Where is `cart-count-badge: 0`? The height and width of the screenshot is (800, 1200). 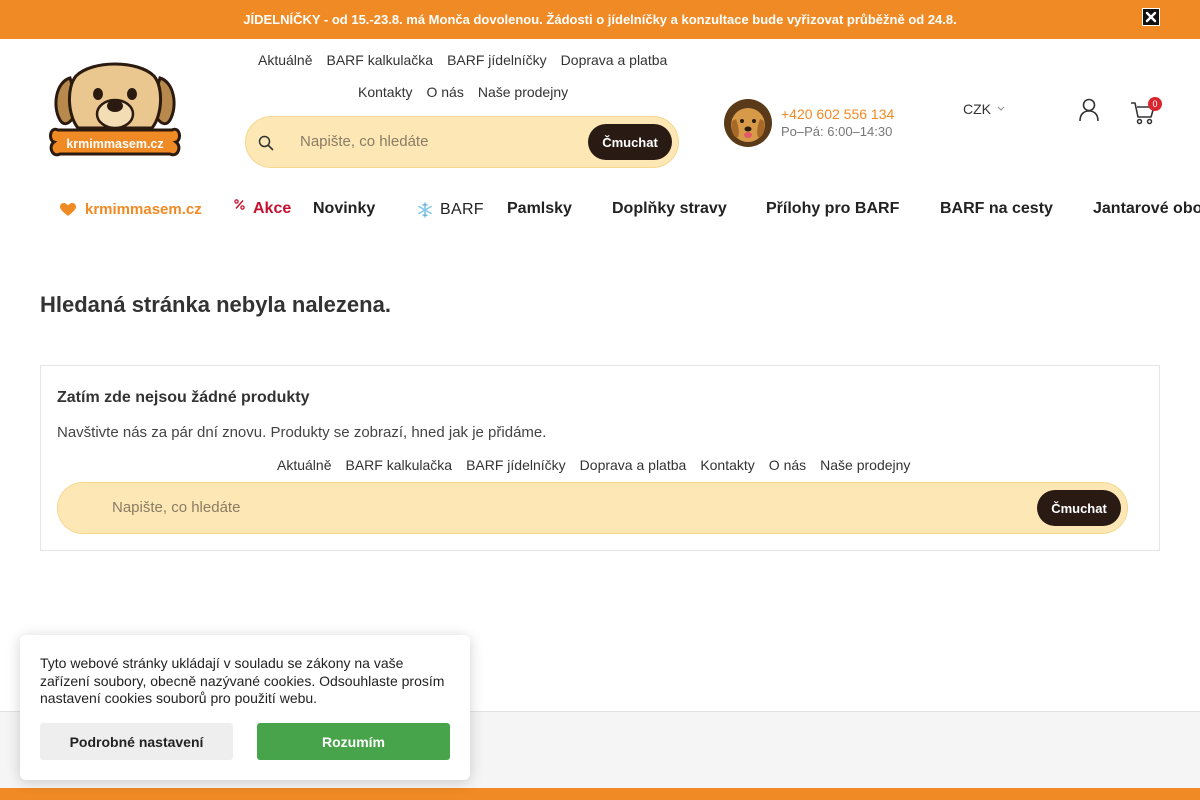 cart-count-badge: 0 is located at coordinates (1155, 104).